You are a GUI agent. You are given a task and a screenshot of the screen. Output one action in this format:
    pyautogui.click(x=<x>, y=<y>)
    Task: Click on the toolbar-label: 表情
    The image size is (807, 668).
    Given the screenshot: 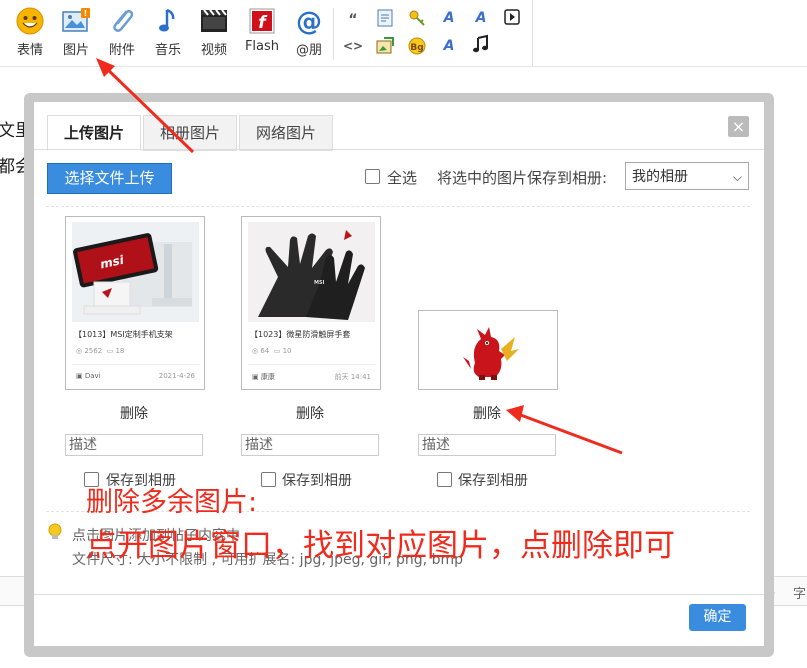 What is the action you would take?
    pyautogui.click(x=29, y=50)
    